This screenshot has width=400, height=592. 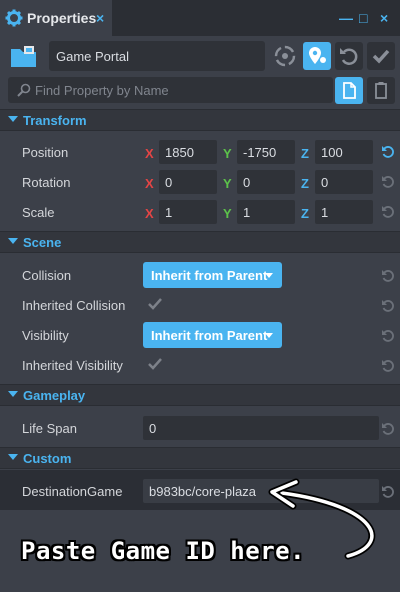 I want to click on life-span-field: 0, so click(x=261, y=428).